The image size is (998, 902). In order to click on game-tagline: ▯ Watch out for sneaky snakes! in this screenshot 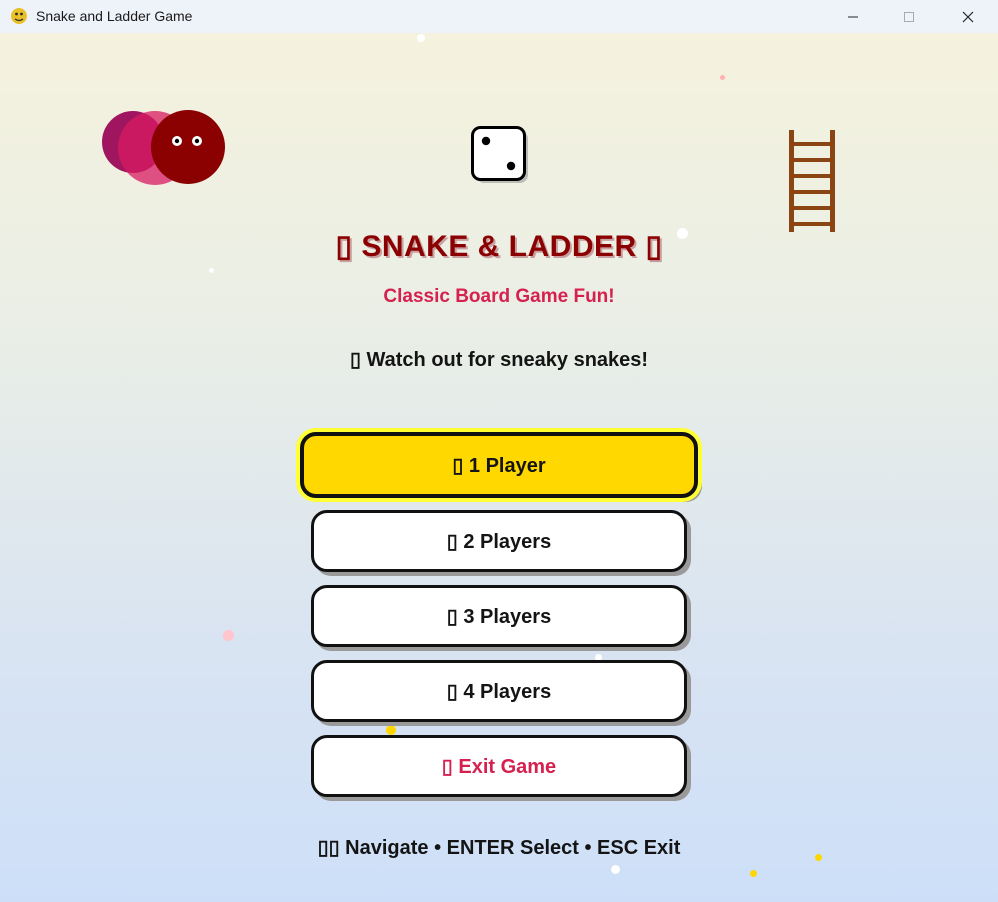, I will do `click(499, 360)`.